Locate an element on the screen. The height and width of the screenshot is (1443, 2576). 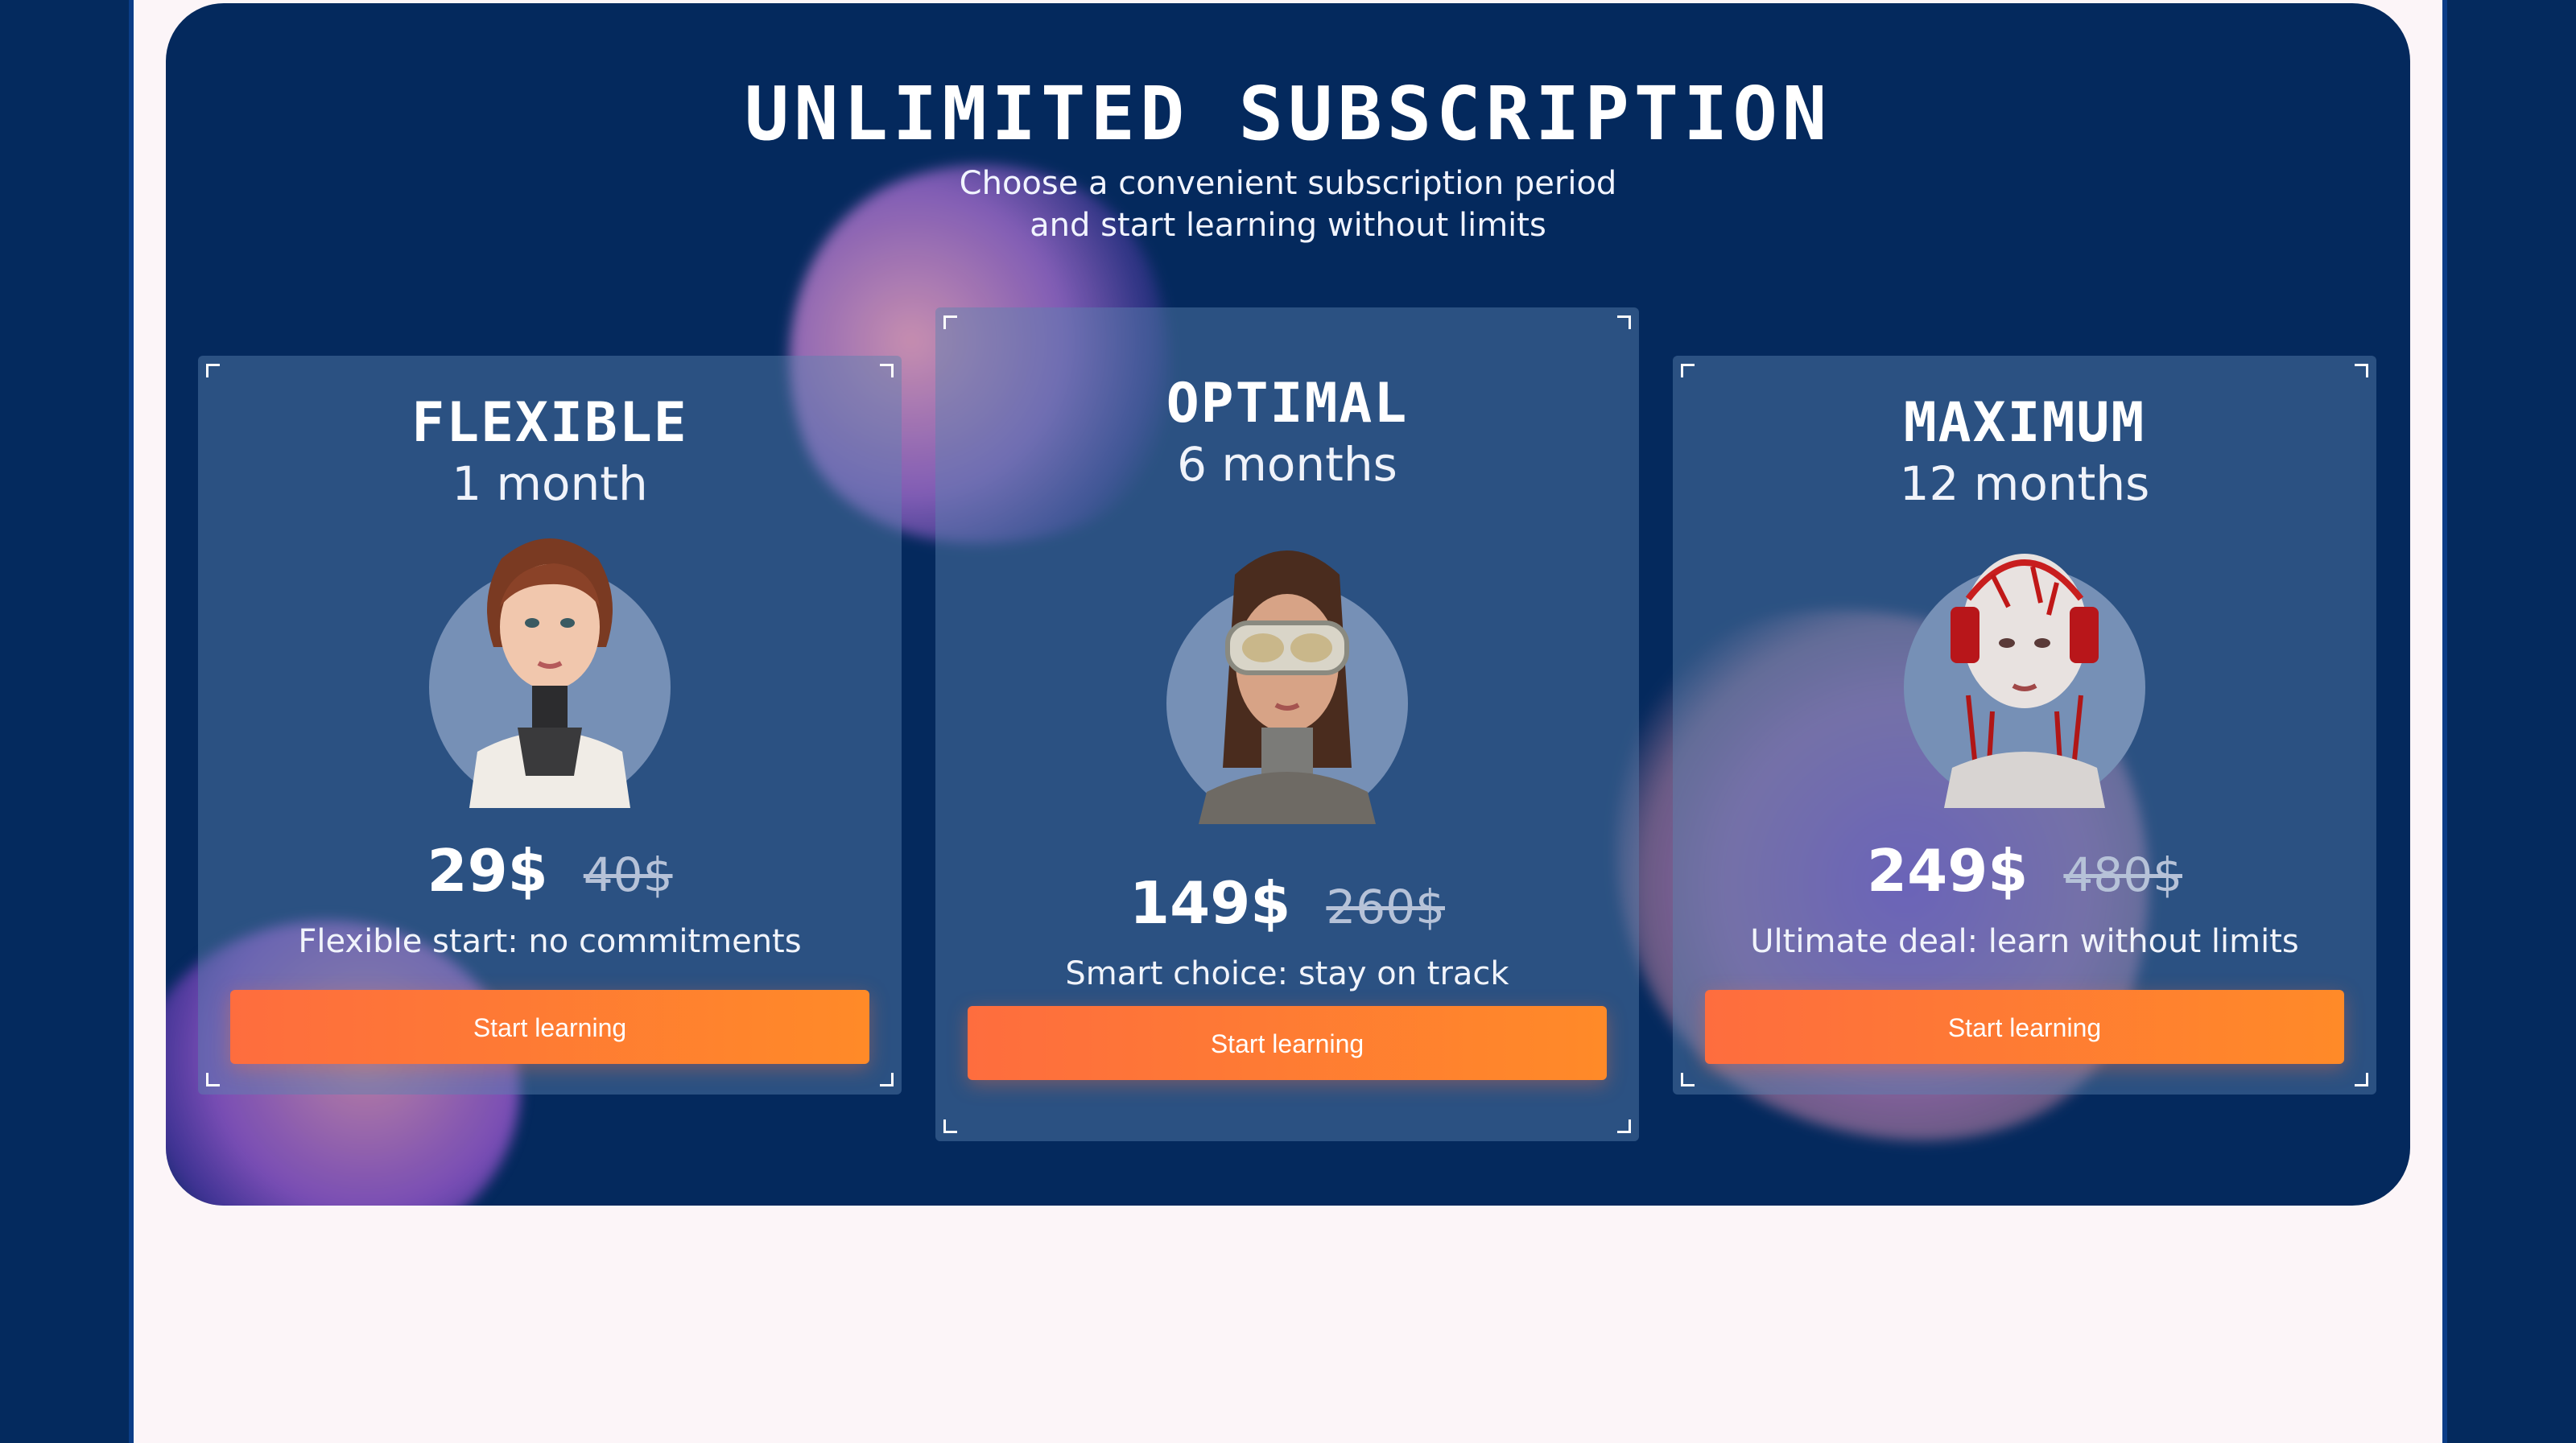
price-row: 249$ 480$ is located at coordinates (2024, 871).